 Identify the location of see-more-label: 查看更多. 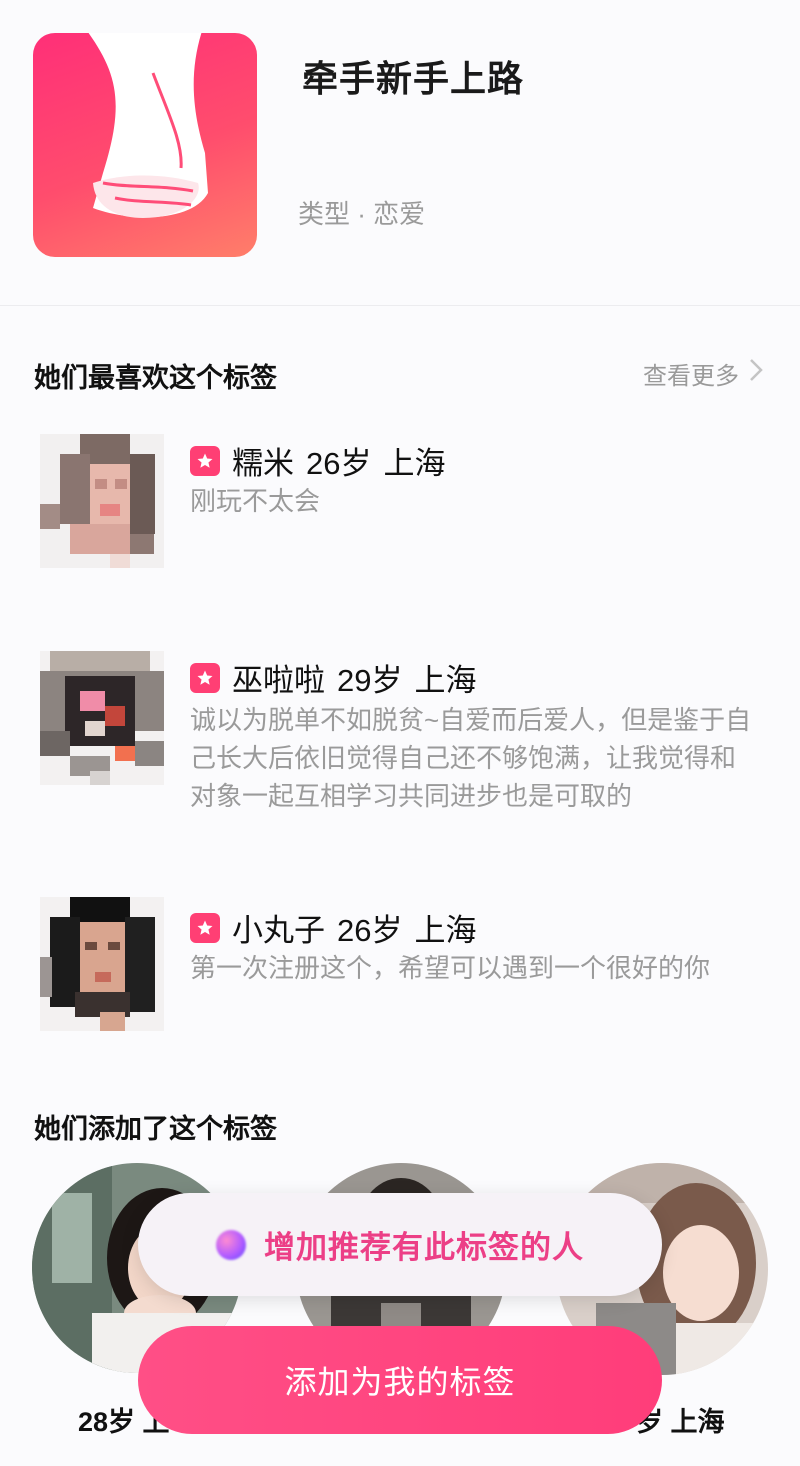
(691, 376).